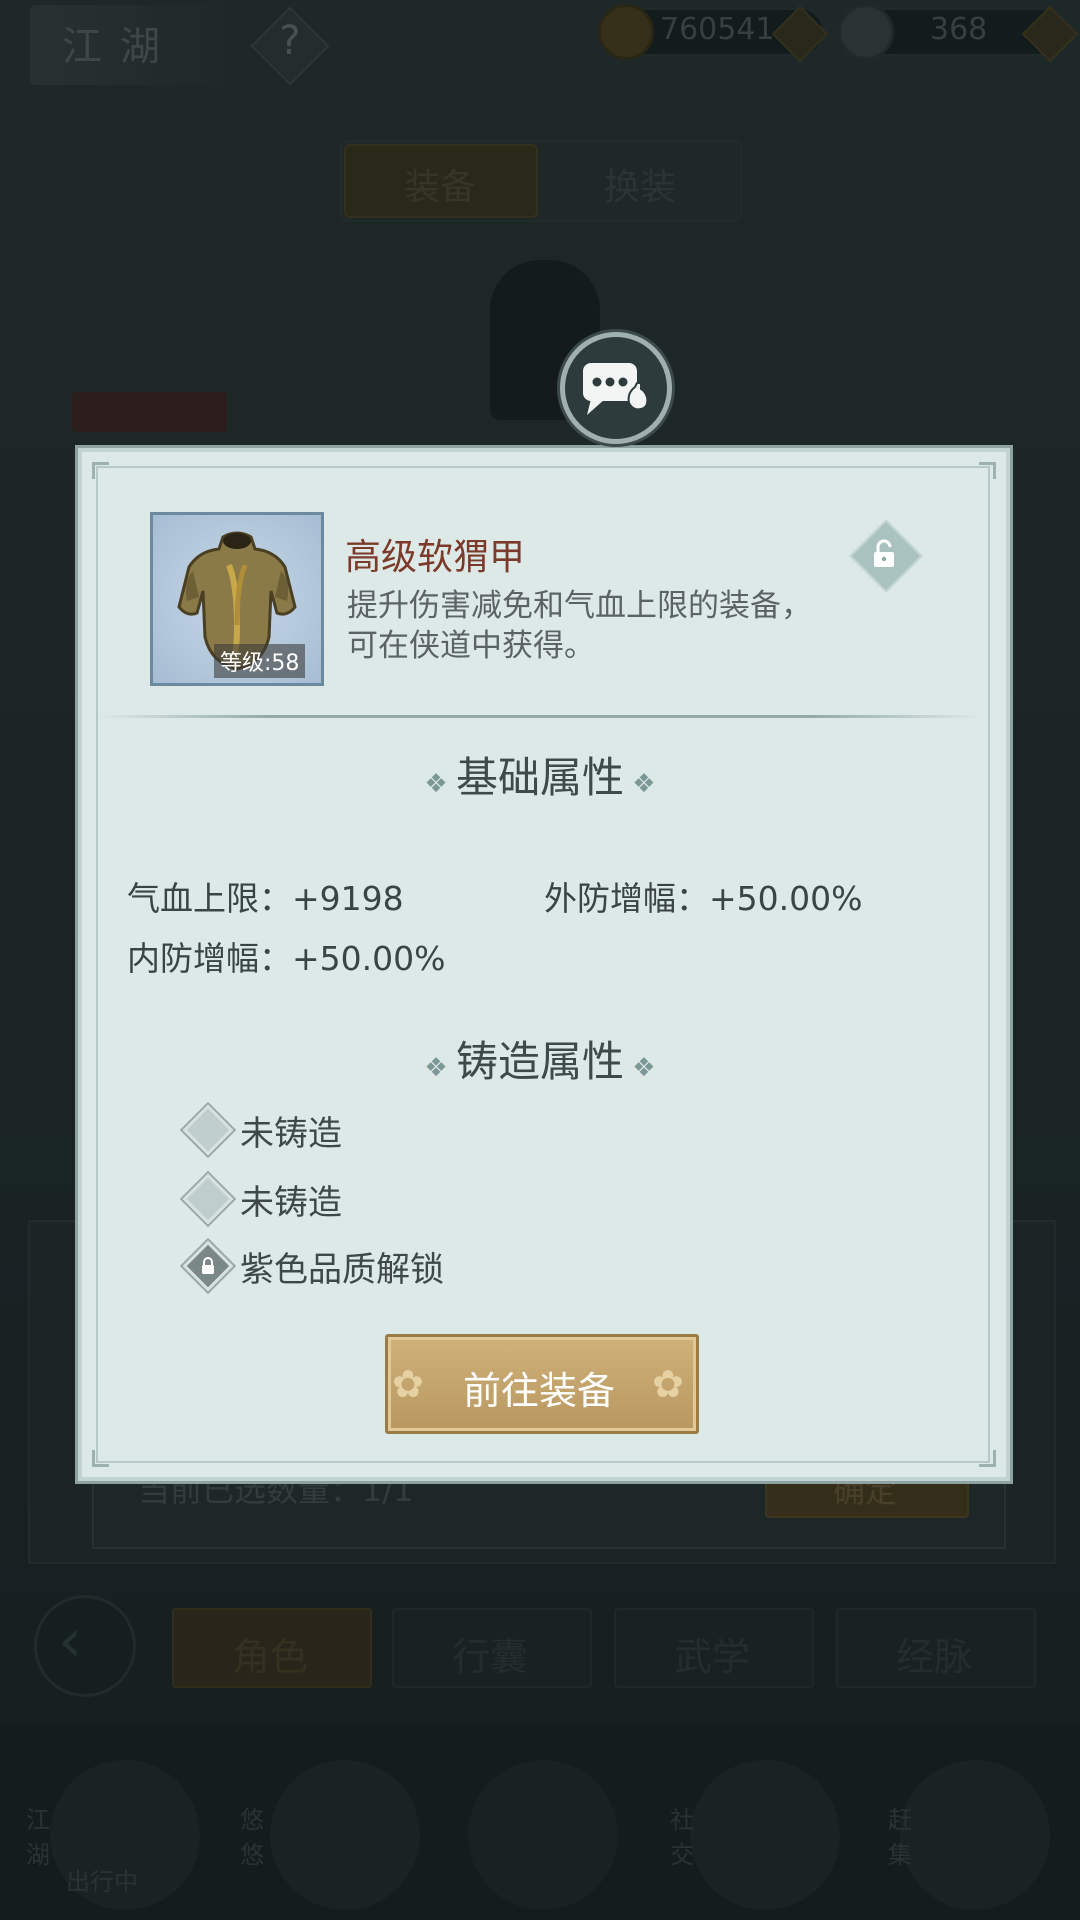  Describe the element at coordinates (208, 1265) in the screenshot. I see `padlock-icon` at that location.